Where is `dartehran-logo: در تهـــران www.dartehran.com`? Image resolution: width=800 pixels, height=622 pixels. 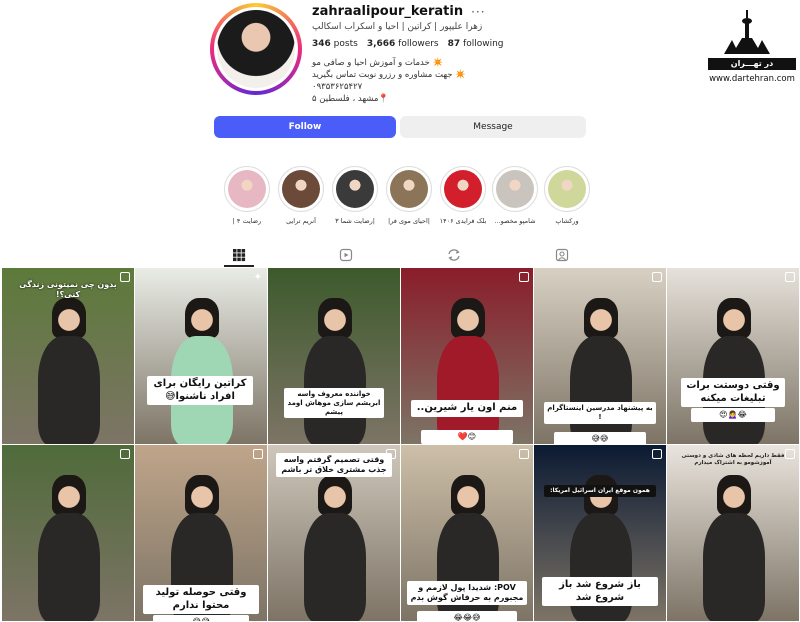 dartehran-logo: در تهـــران www.dartehran.com is located at coordinates (749, 50).